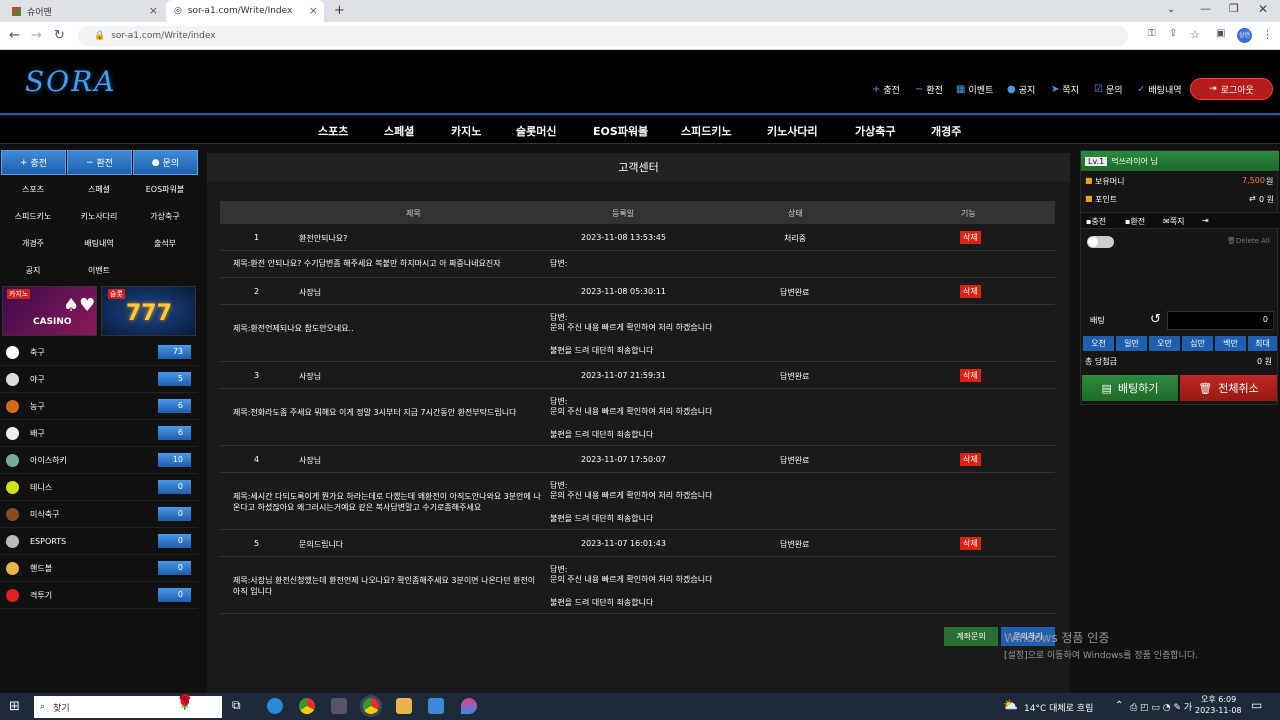 This screenshot has width=1280, height=720. What do you see at coordinates (399, 131) in the screenshot?
I see `menu-special: 스페셜` at bounding box center [399, 131].